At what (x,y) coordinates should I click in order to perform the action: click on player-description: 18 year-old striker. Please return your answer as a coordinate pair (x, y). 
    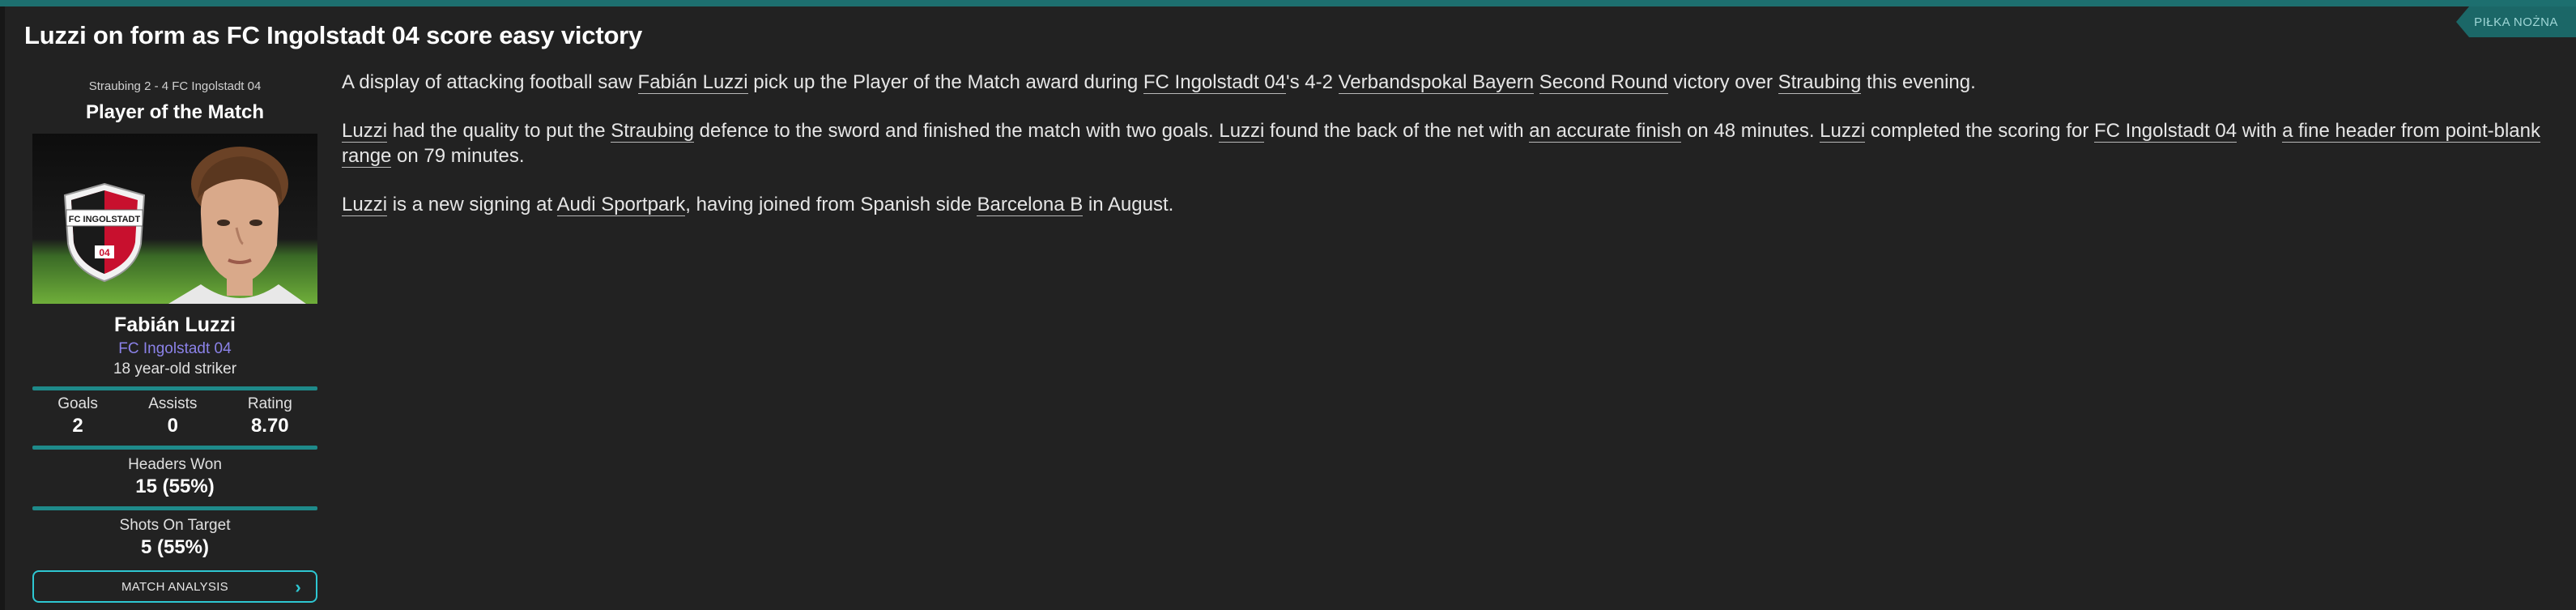
    Looking at the image, I should click on (175, 369).